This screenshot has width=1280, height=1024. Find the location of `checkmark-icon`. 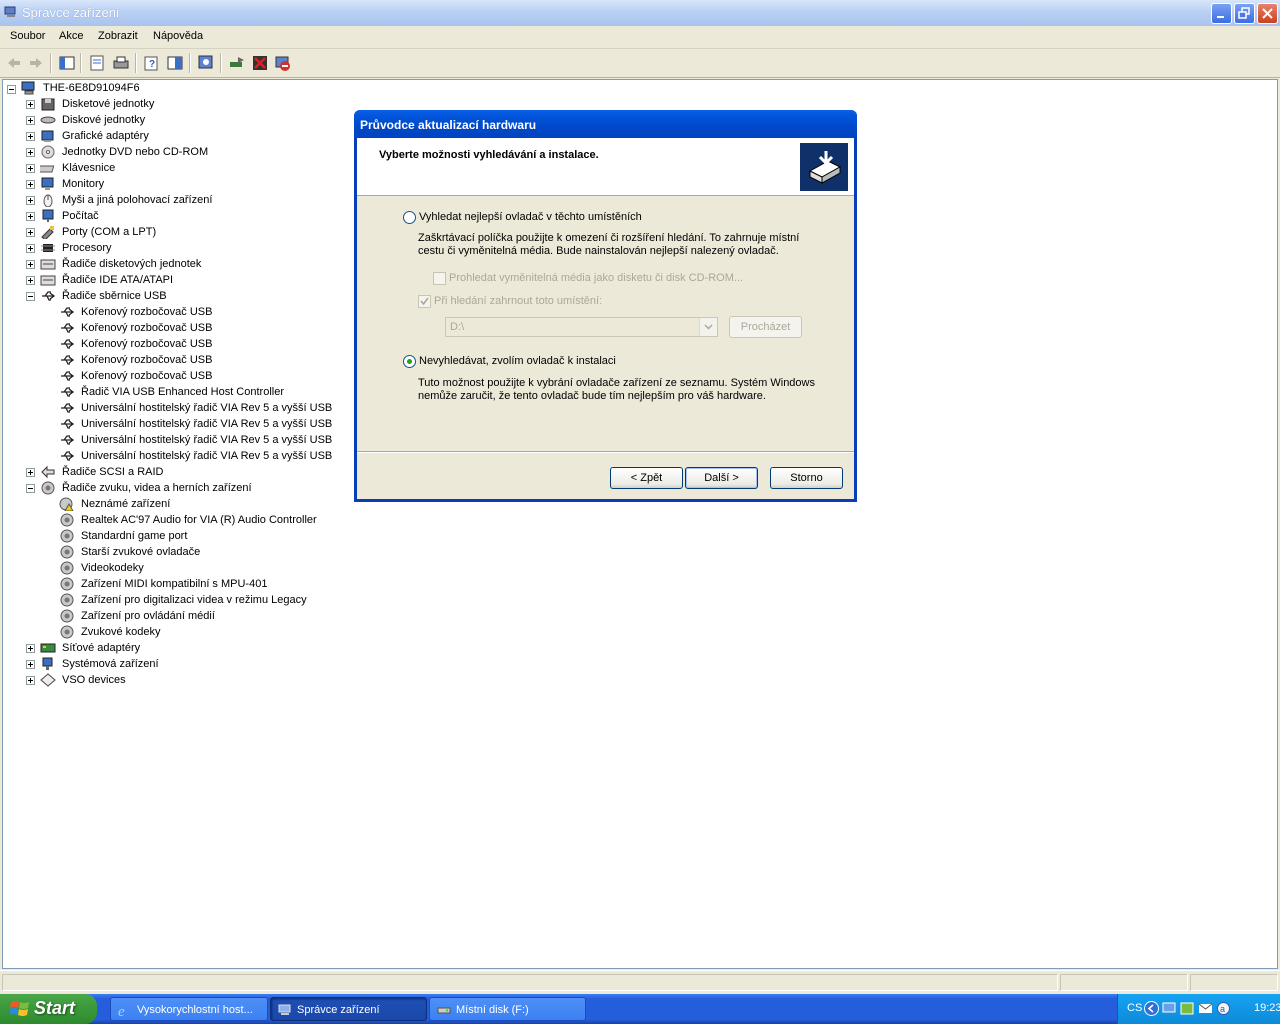

checkmark-icon is located at coordinates (424, 301).